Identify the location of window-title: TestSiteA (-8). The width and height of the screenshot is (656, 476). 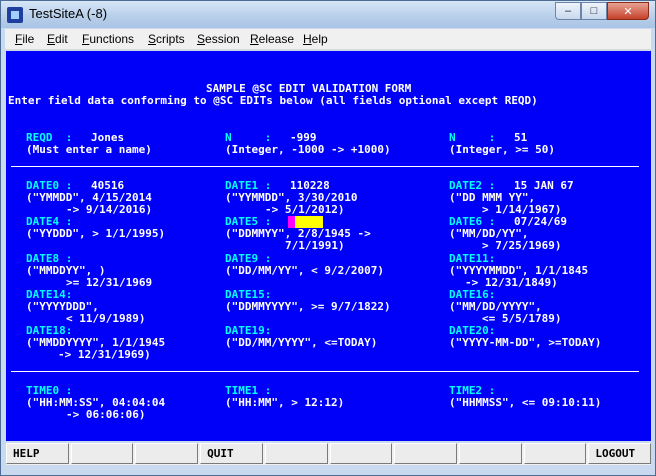
(68, 13).